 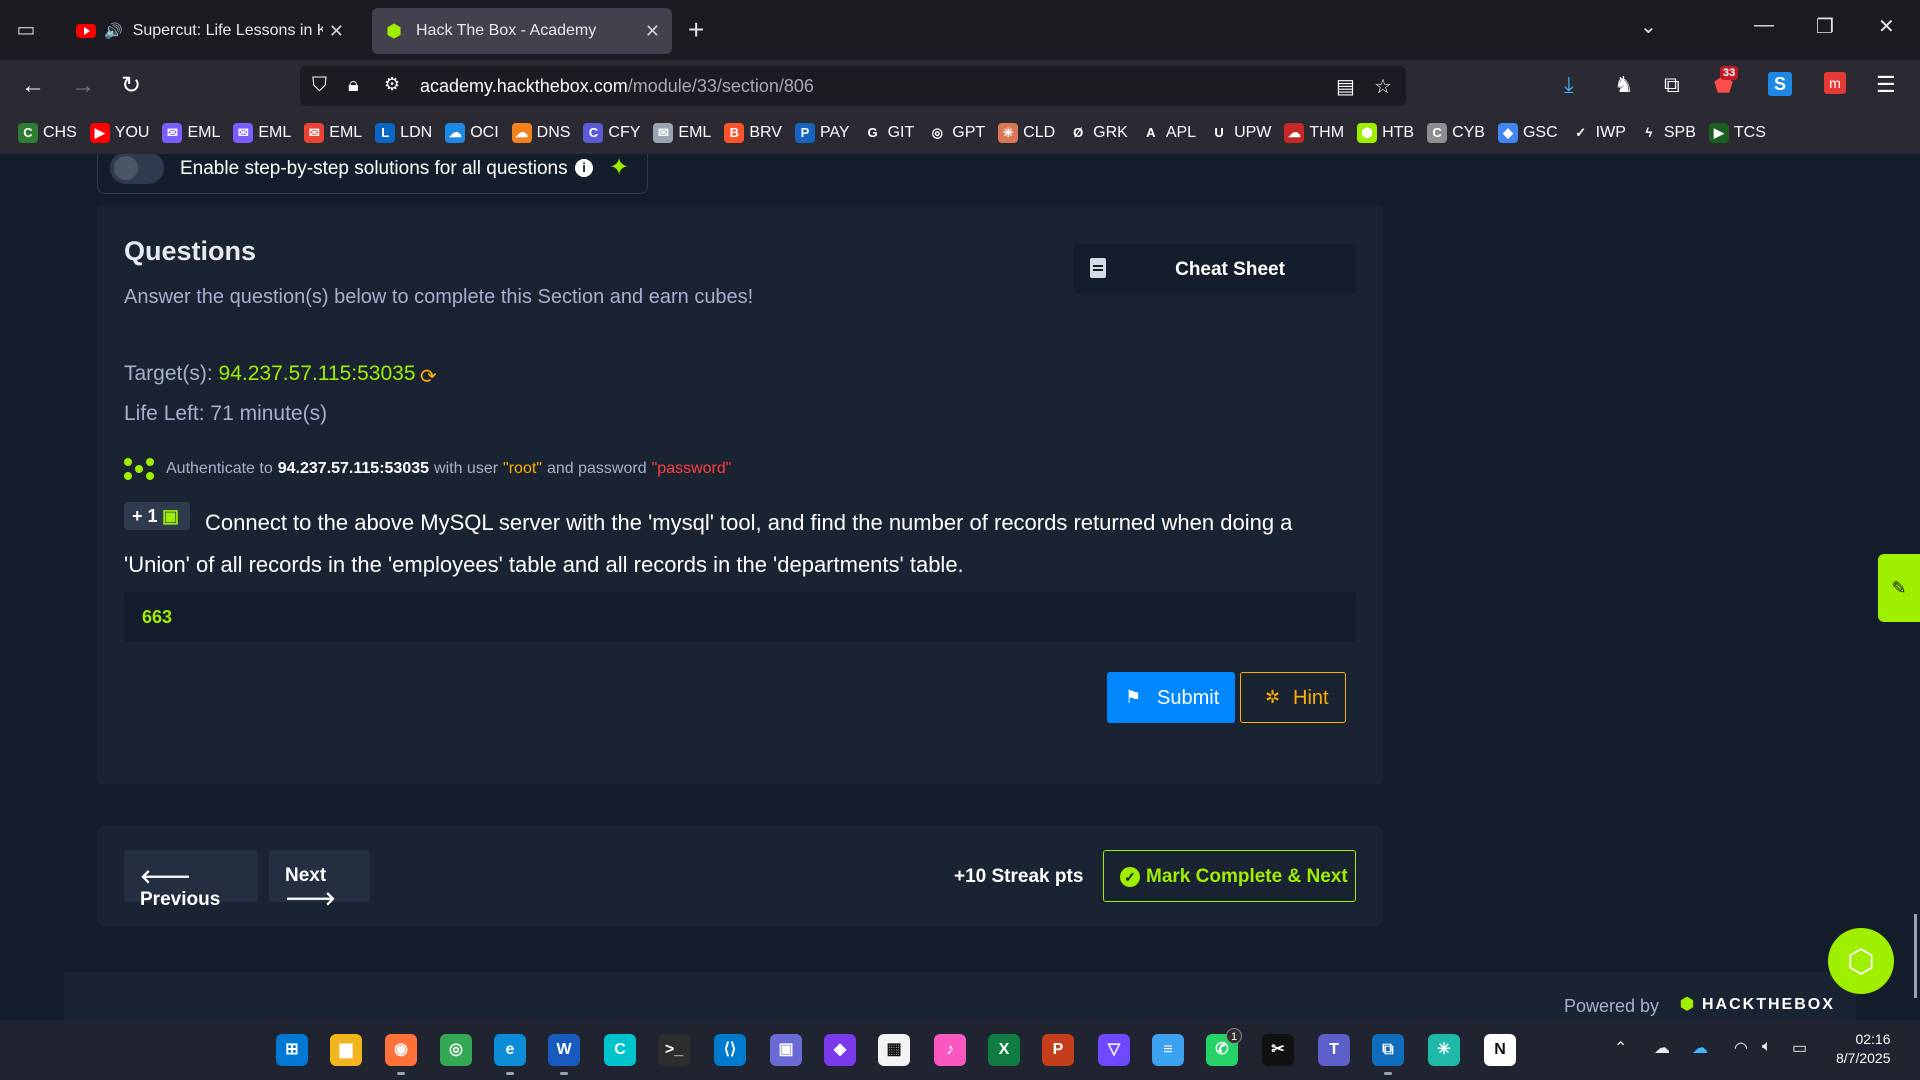 I want to click on bookmark-tcs: ▶ TCS, so click(x=1737, y=133).